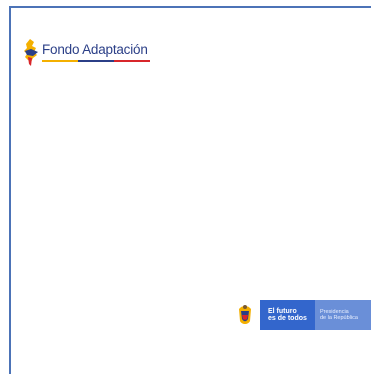  What do you see at coordinates (190, 7) in the screenshot?
I see `frame-top-border` at bounding box center [190, 7].